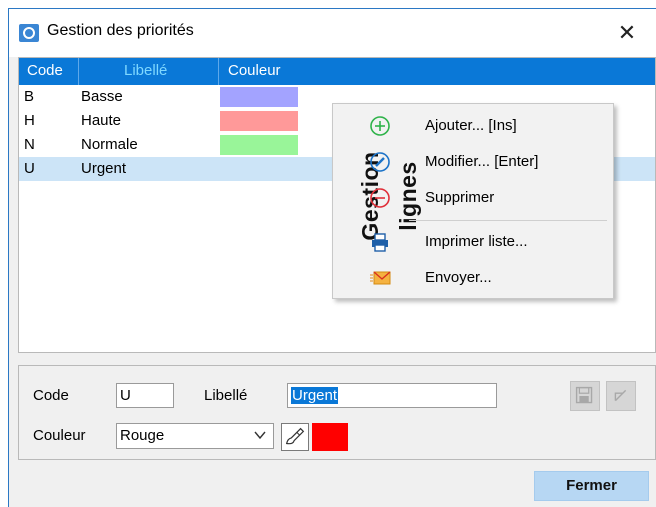  What do you see at coordinates (627, 33) in the screenshot?
I see `close-icon: ✕` at bounding box center [627, 33].